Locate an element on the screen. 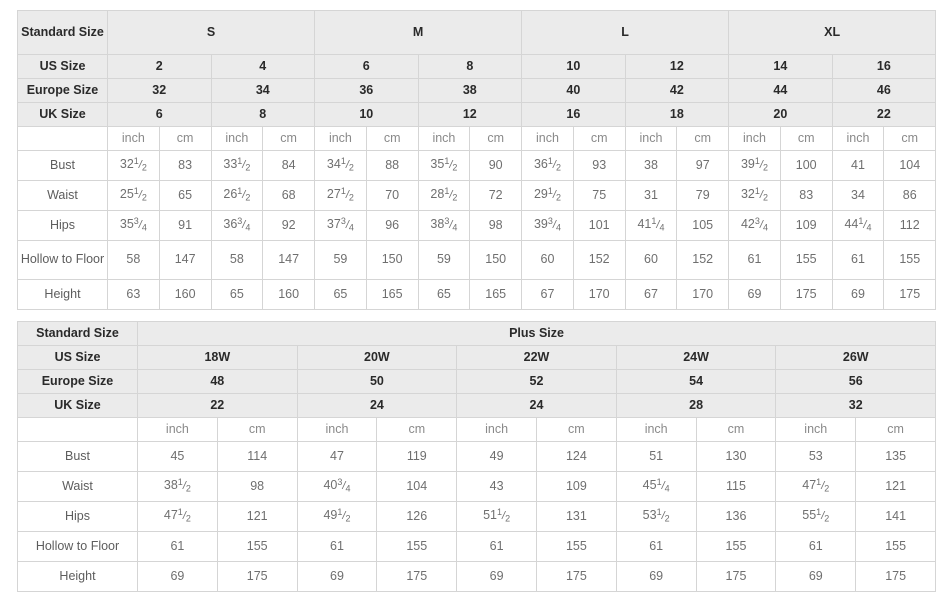 The height and width of the screenshot is (599, 952). size-group-header-plus-size: Plus Size is located at coordinates (536, 333).